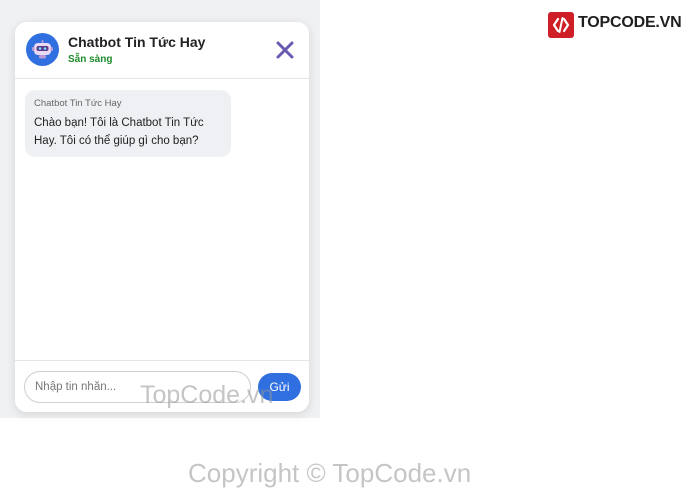 This screenshot has height=500, width=696. I want to click on robot-icon, so click(42, 49).